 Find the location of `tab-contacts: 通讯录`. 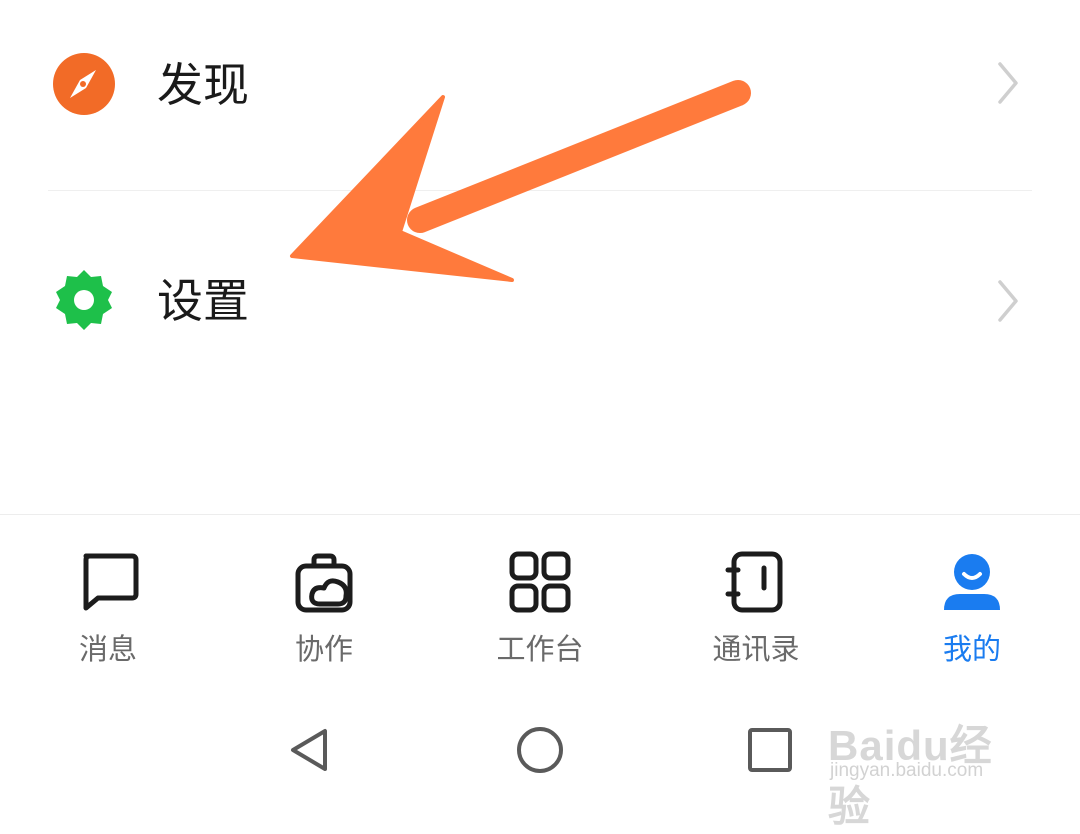

tab-contacts: 通讯录 is located at coordinates (756, 605).